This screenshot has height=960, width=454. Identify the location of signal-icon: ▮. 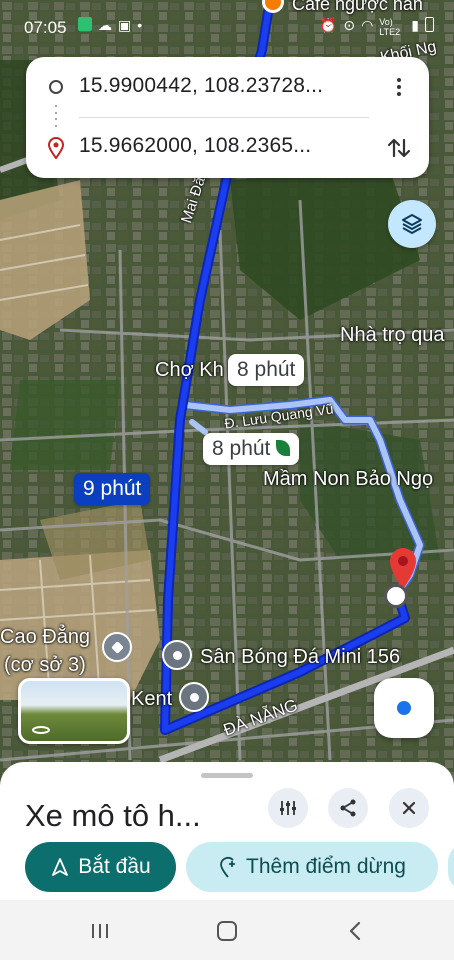
(415, 25).